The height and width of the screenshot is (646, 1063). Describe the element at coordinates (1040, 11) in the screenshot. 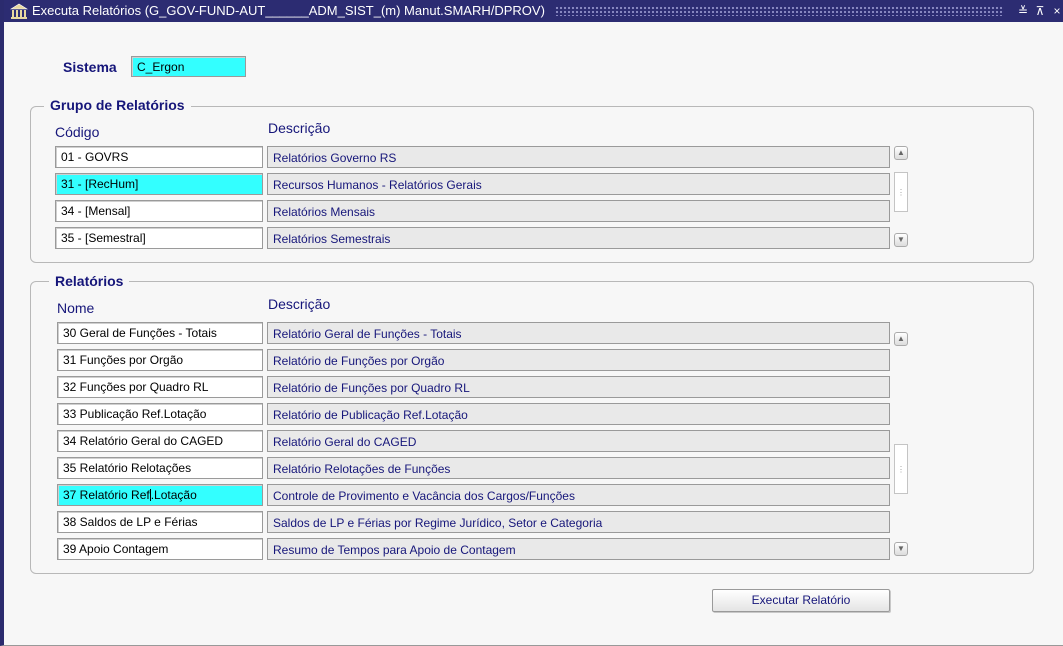

I see `maximize-icon: ⊼` at that location.